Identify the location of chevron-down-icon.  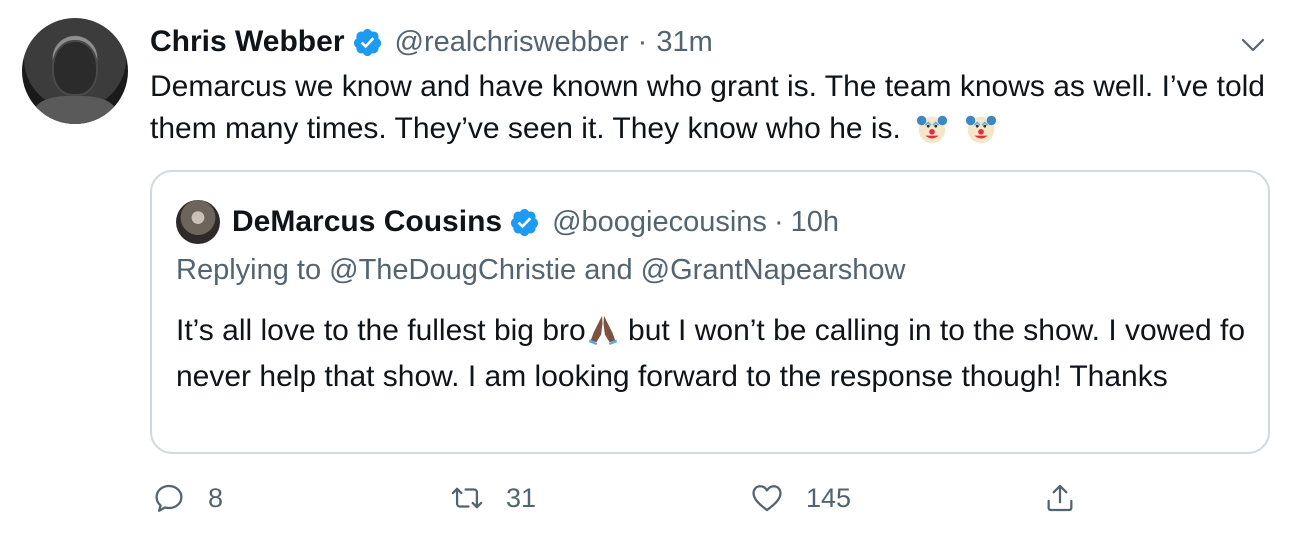
(1253, 45).